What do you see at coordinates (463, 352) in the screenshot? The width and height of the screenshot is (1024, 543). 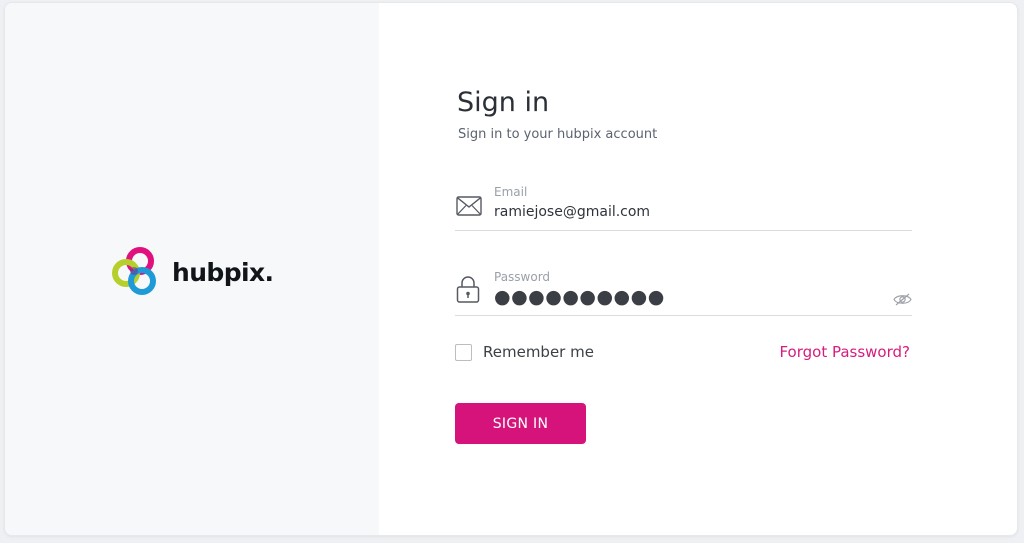 I see `remember-me-checkbox` at bounding box center [463, 352].